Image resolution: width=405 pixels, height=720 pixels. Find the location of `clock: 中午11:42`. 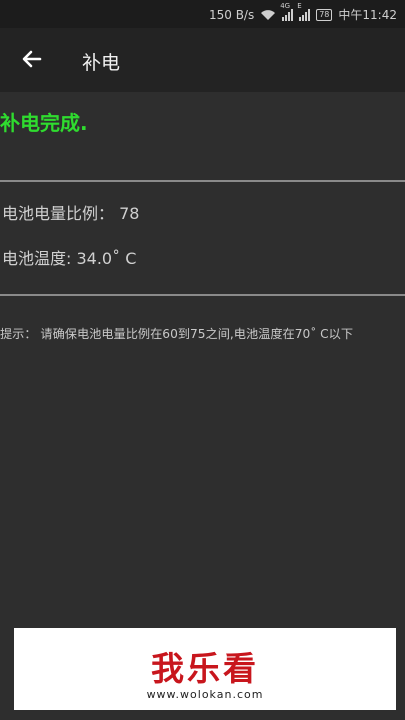

clock: 中午11:42 is located at coordinates (367, 15).